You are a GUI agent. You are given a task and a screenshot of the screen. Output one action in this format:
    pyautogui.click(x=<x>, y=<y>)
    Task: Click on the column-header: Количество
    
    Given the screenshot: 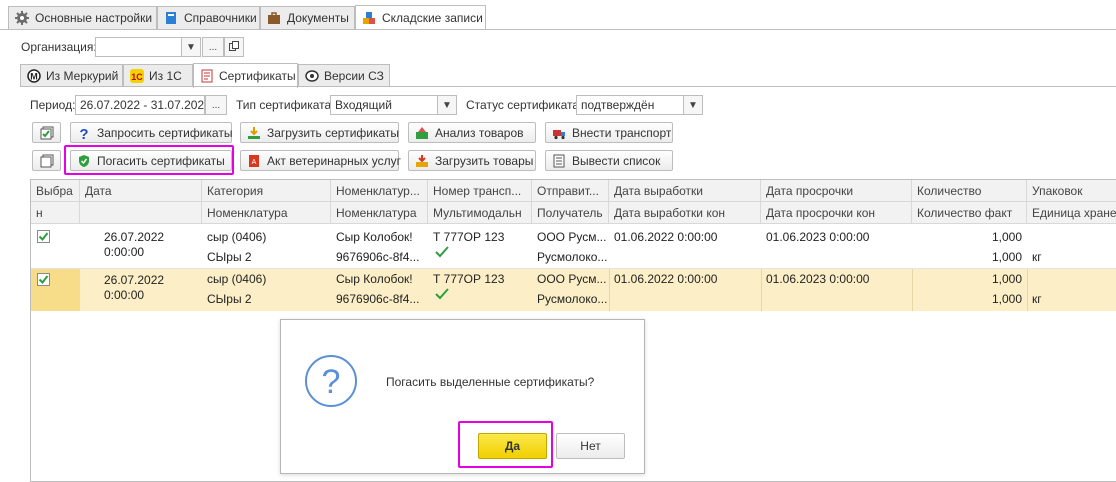 What is the action you would take?
    pyautogui.click(x=969, y=191)
    